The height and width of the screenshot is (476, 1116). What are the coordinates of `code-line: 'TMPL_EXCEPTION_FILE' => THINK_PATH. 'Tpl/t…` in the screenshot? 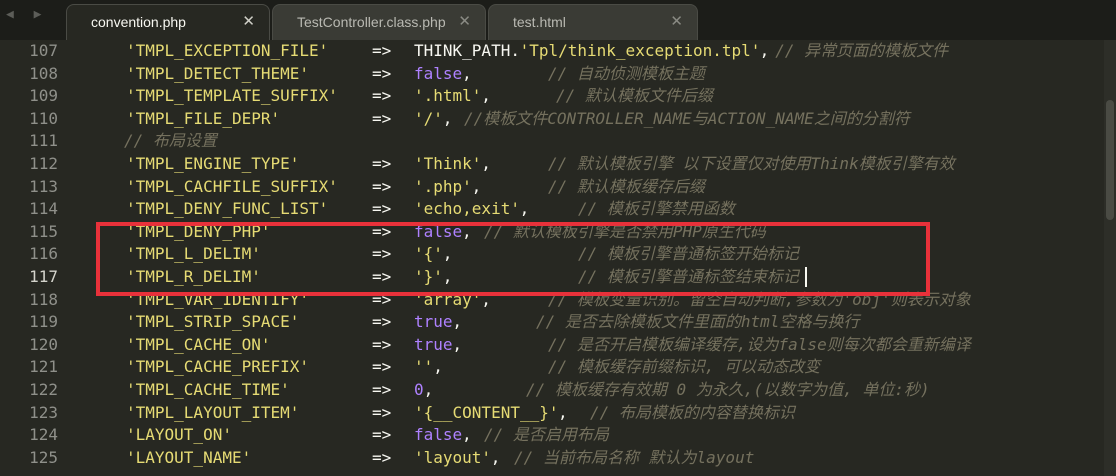 It's located at (595, 51).